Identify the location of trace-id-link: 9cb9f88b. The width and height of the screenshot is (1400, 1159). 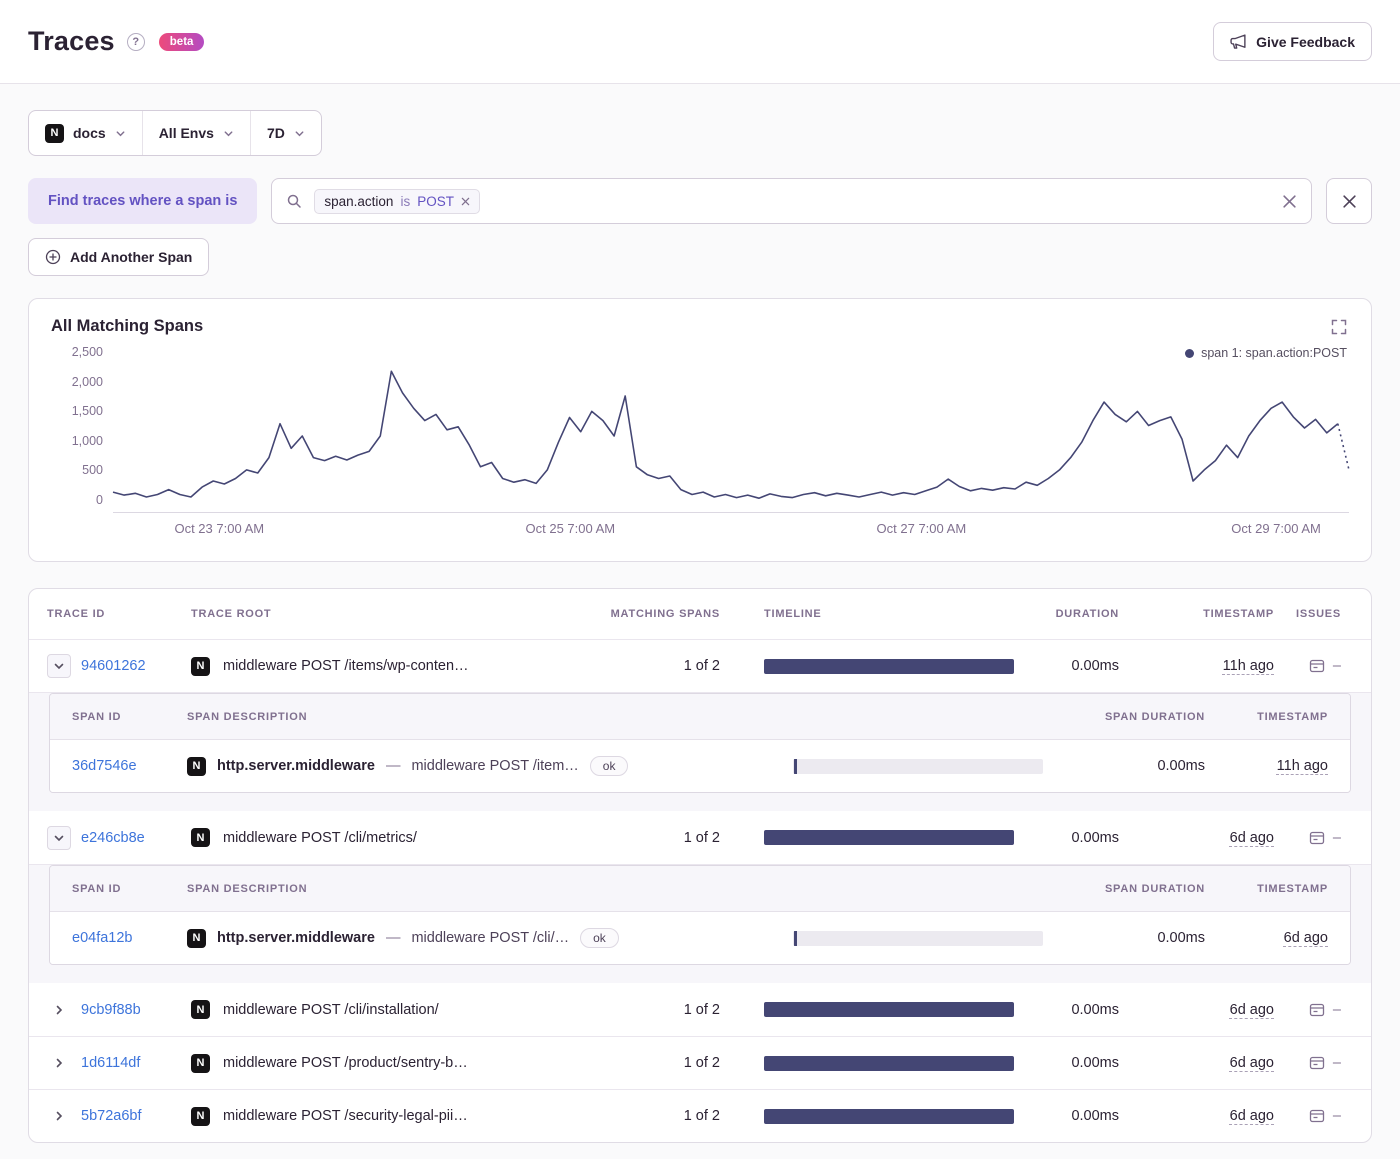
(111, 1010).